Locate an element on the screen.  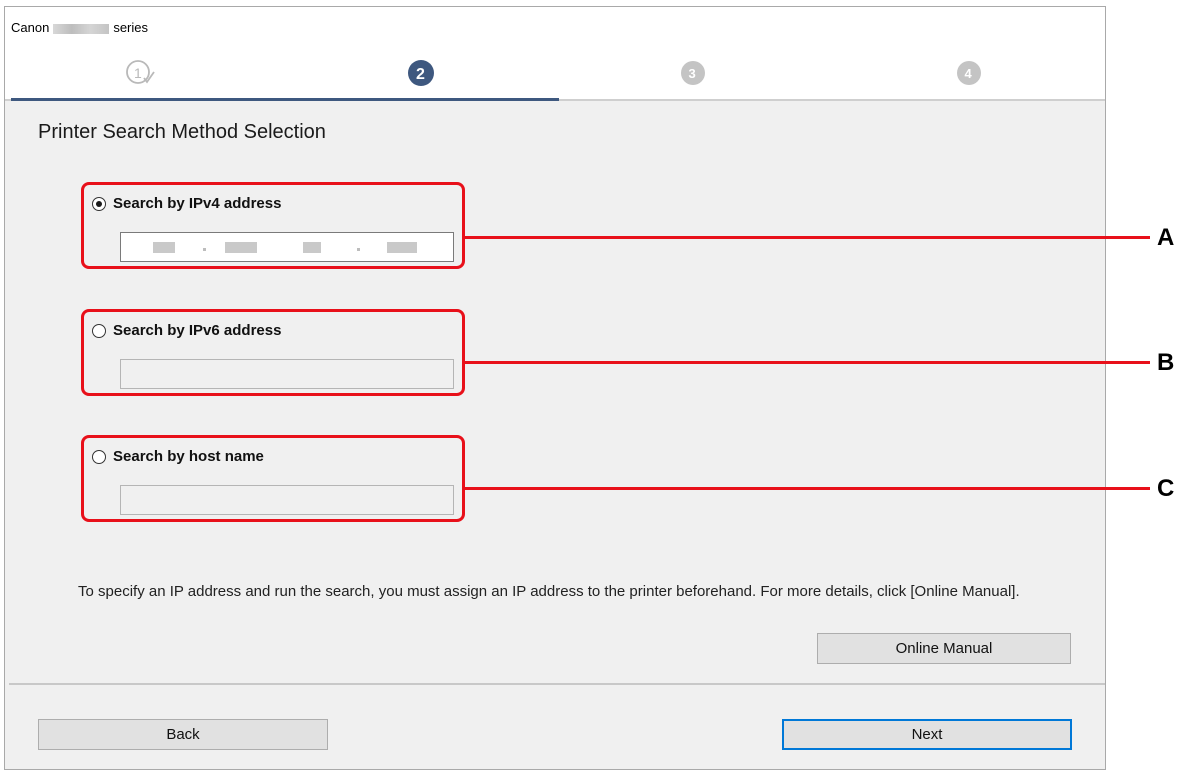
title-series: series is located at coordinates (130, 27).